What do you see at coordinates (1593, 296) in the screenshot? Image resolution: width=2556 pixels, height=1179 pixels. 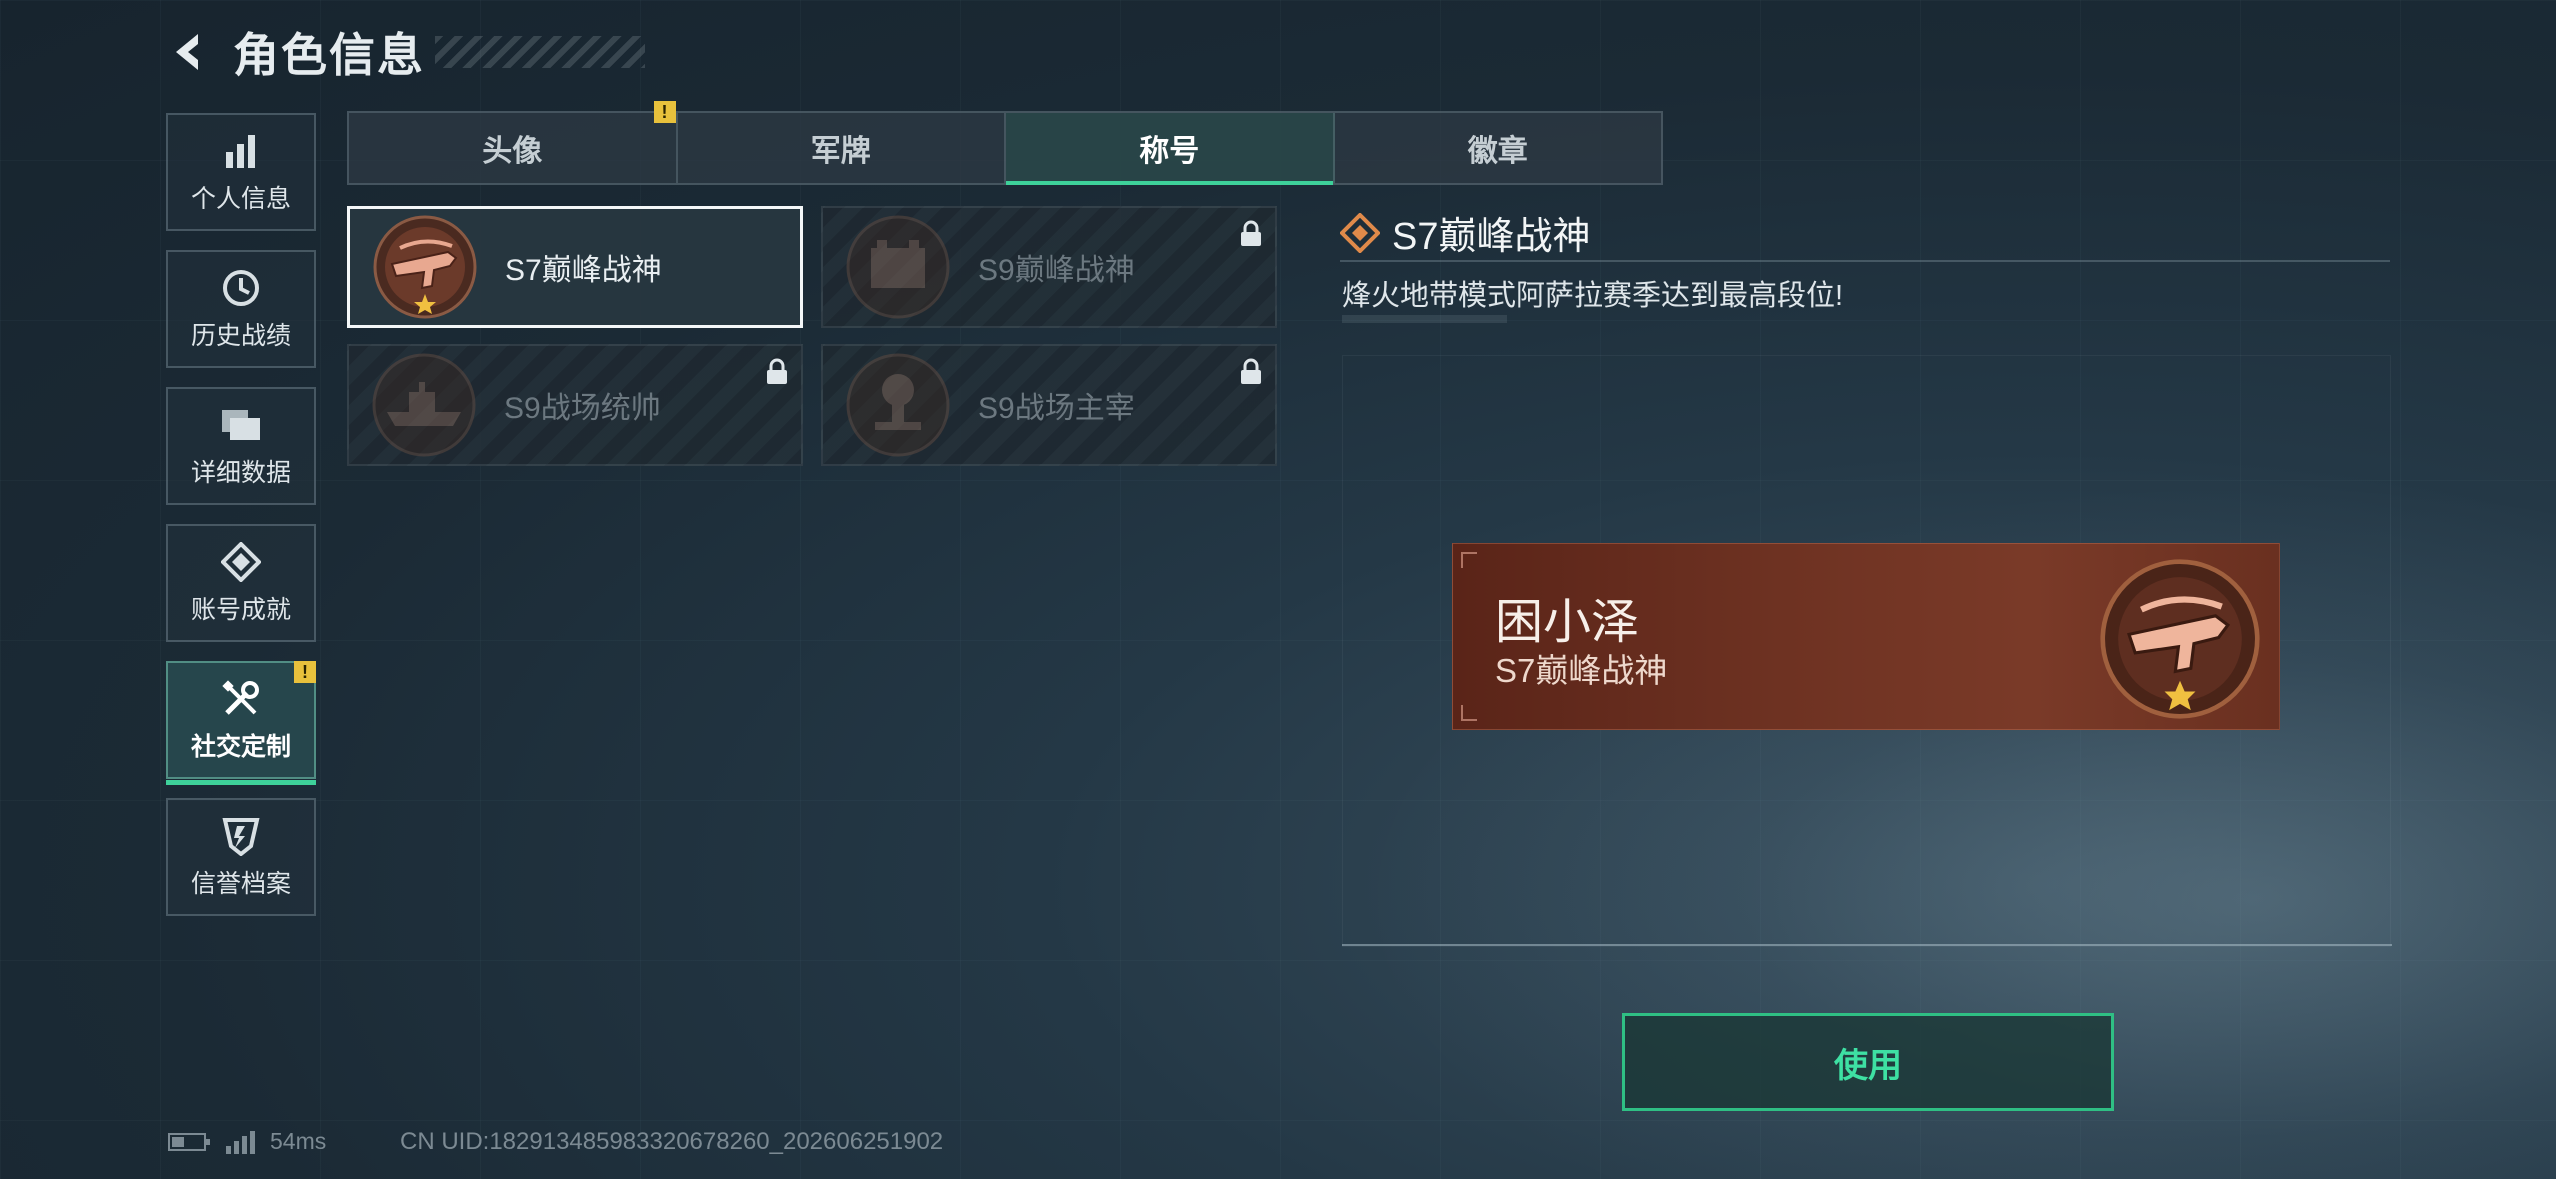 I see `detail-description: 烽火地带模式阿萨拉赛季达到最高段位!` at bounding box center [1593, 296].